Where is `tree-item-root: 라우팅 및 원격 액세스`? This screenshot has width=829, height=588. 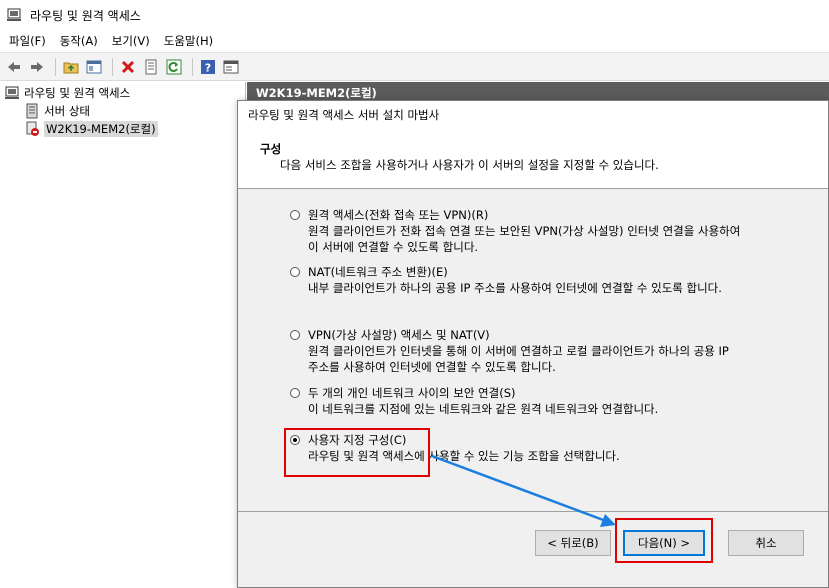 tree-item-root: 라우팅 및 원격 액세스 is located at coordinates (67, 93).